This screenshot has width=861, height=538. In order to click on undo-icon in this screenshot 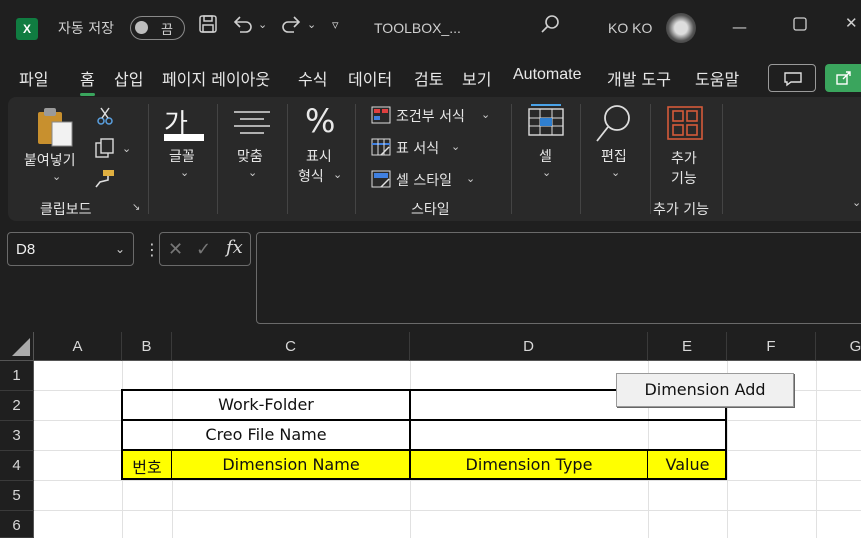, I will do `click(243, 26)`.